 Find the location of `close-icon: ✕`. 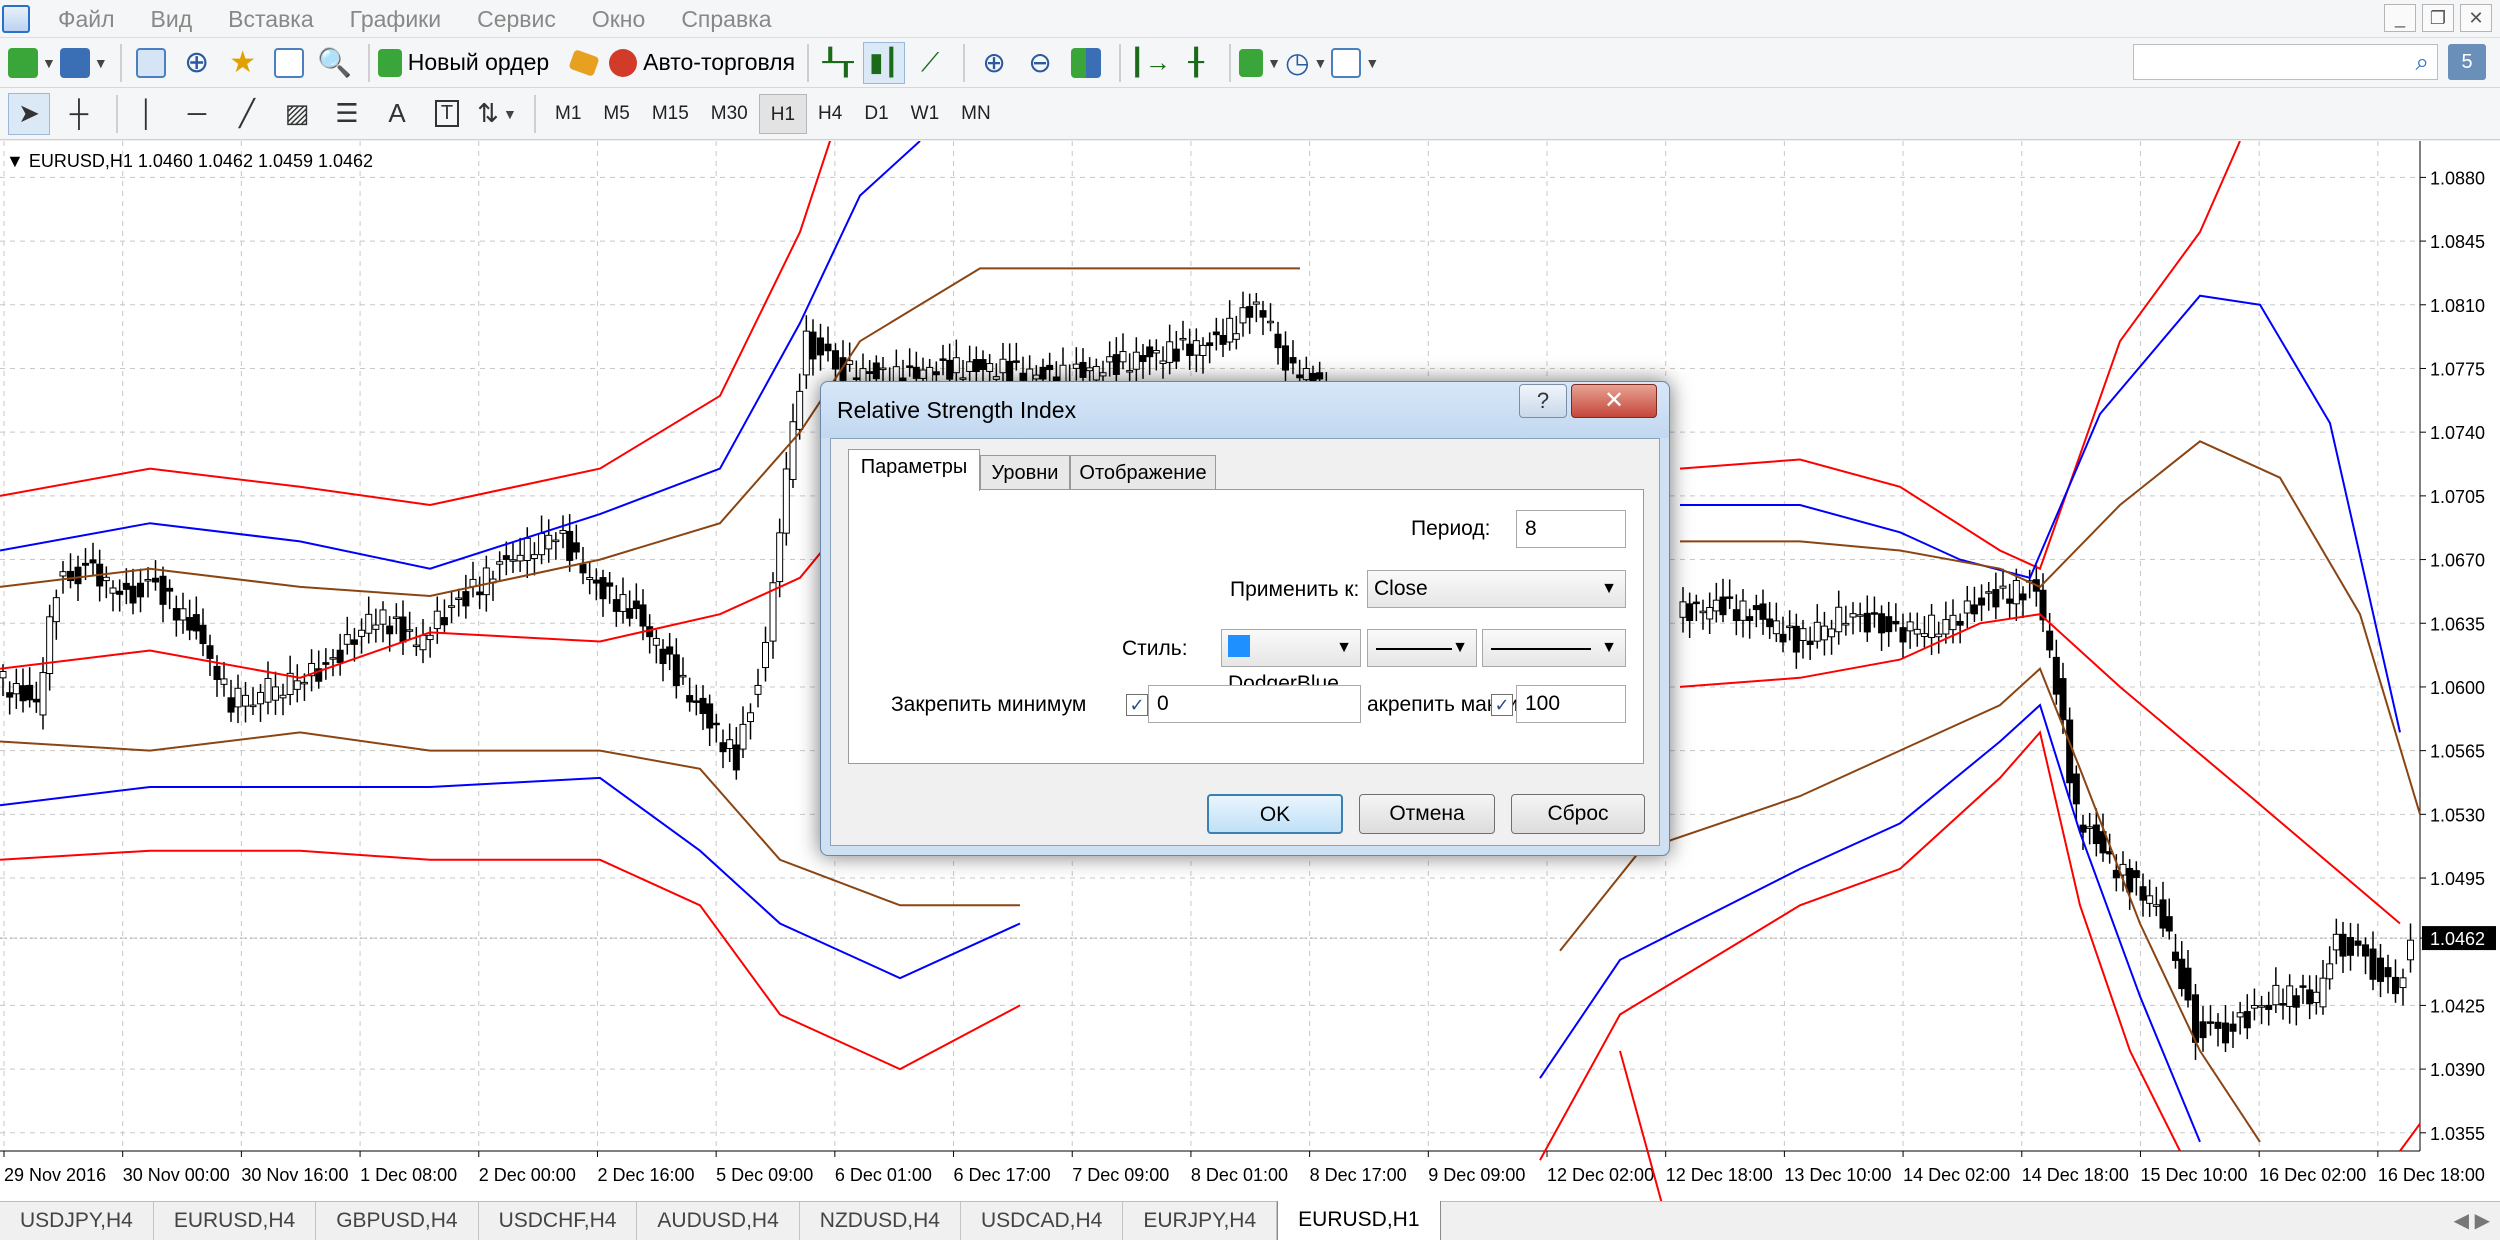

close-icon: ✕ is located at coordinates (2476, 18).